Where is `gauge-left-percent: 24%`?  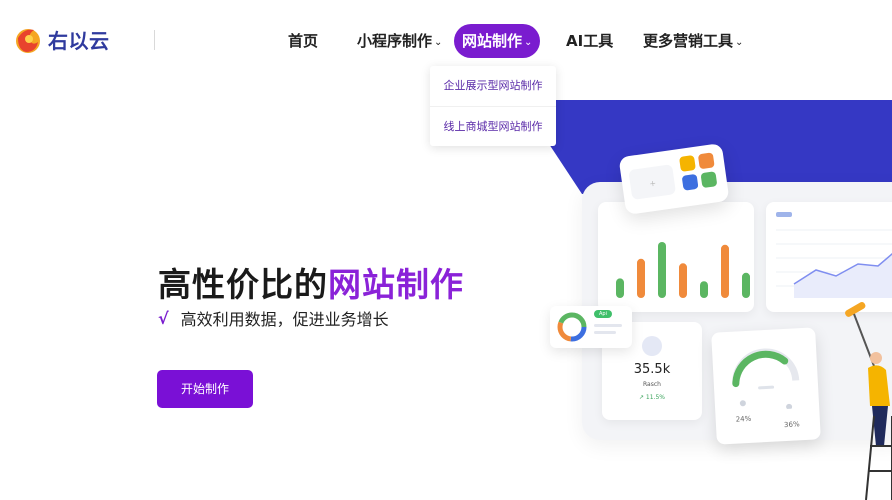
gauge-left-percent: 24% is located at coordinates (743, 419).